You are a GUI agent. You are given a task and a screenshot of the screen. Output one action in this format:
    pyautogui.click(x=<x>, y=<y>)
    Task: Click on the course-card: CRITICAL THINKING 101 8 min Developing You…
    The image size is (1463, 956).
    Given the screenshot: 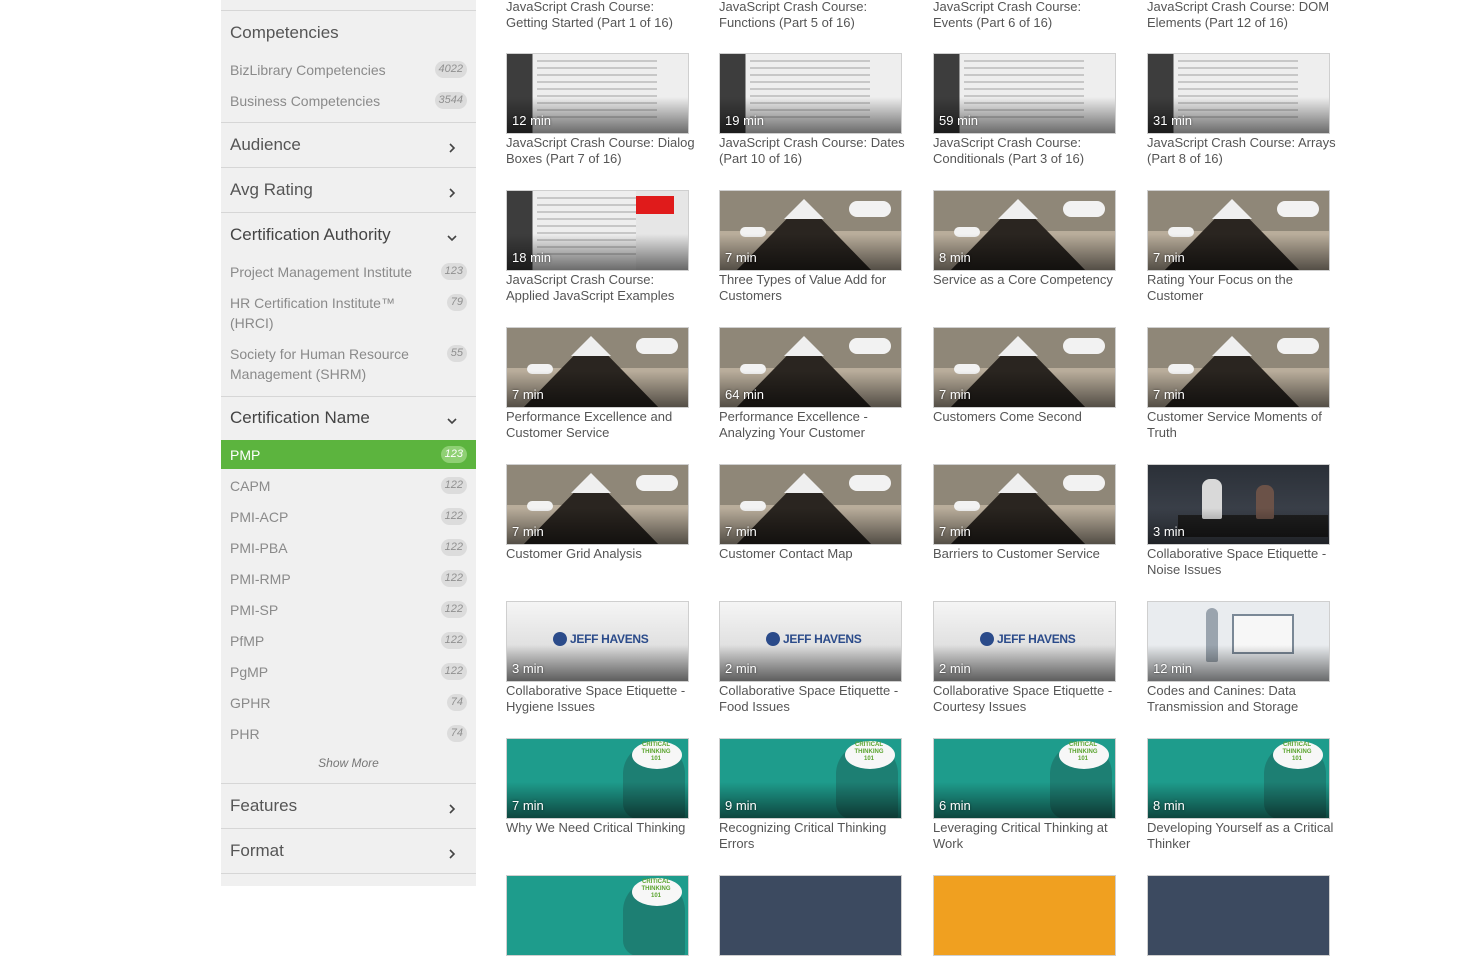 What is the action you would take?
    pyautogui.click(x=1240, y=794)
    